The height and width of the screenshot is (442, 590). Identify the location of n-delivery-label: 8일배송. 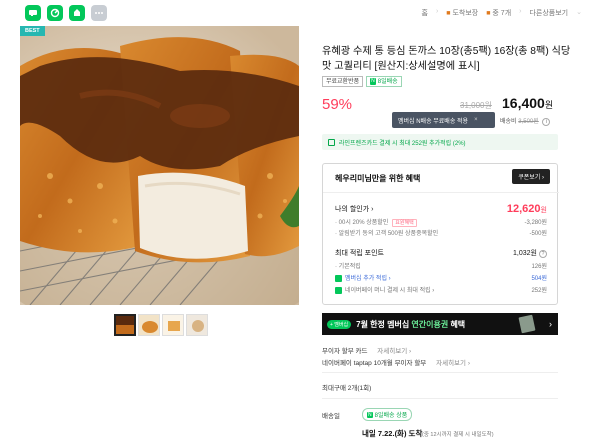
(387, 81).